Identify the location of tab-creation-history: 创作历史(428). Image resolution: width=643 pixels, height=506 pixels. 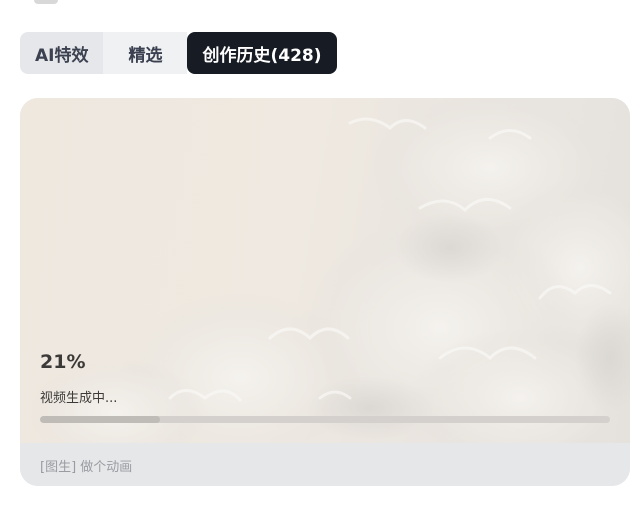
(262, 53).